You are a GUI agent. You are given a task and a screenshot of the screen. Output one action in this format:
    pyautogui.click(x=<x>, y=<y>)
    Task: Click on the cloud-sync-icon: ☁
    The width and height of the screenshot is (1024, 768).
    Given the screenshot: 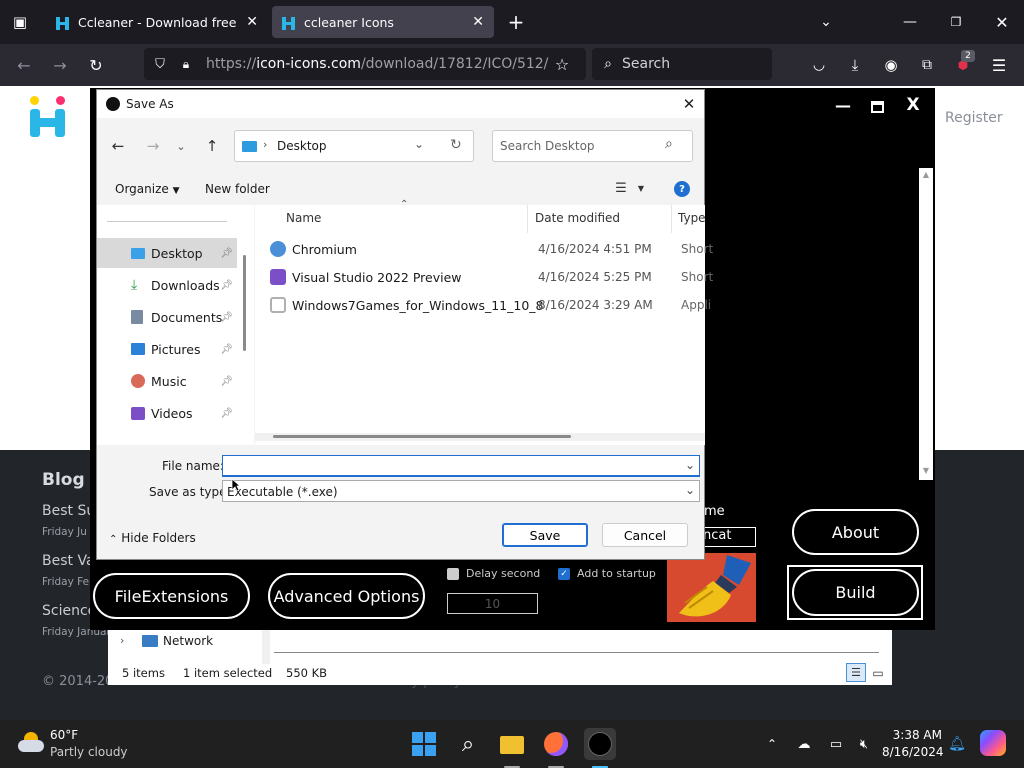 What is the action you would take?
    pyautogui.click(x=804, y=744)
    